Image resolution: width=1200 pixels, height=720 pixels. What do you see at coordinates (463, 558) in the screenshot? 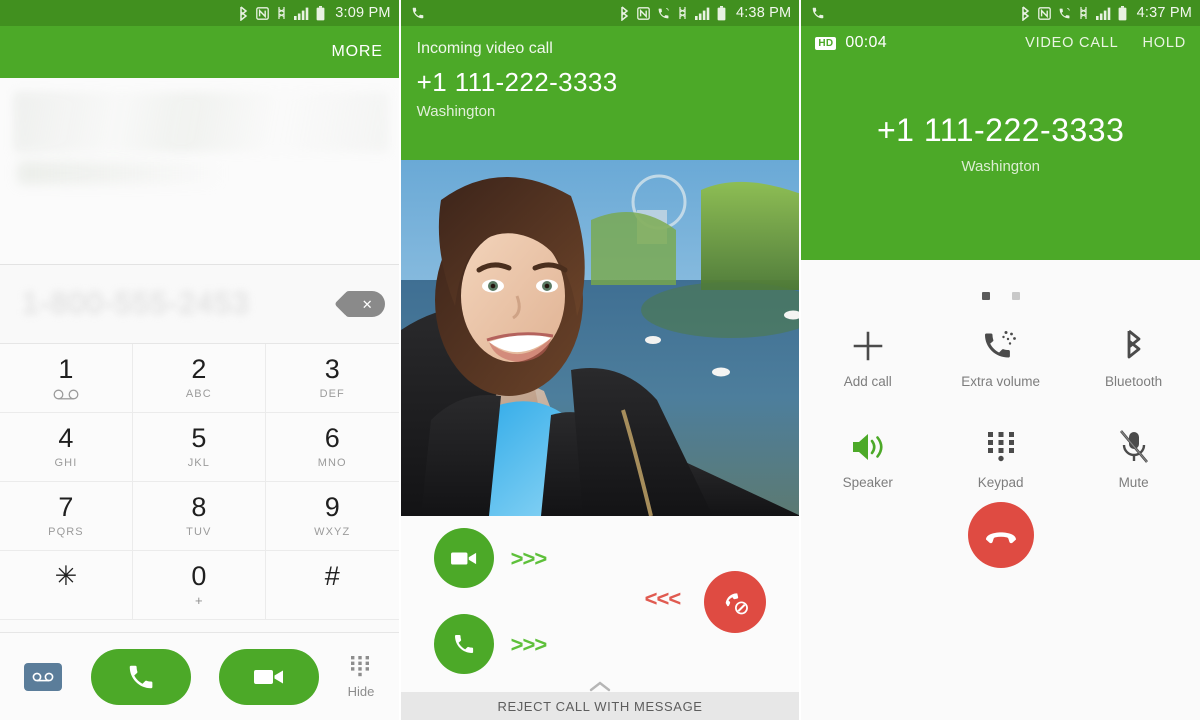
I see `accept-video-call-button` at bounding box center [463, 558].